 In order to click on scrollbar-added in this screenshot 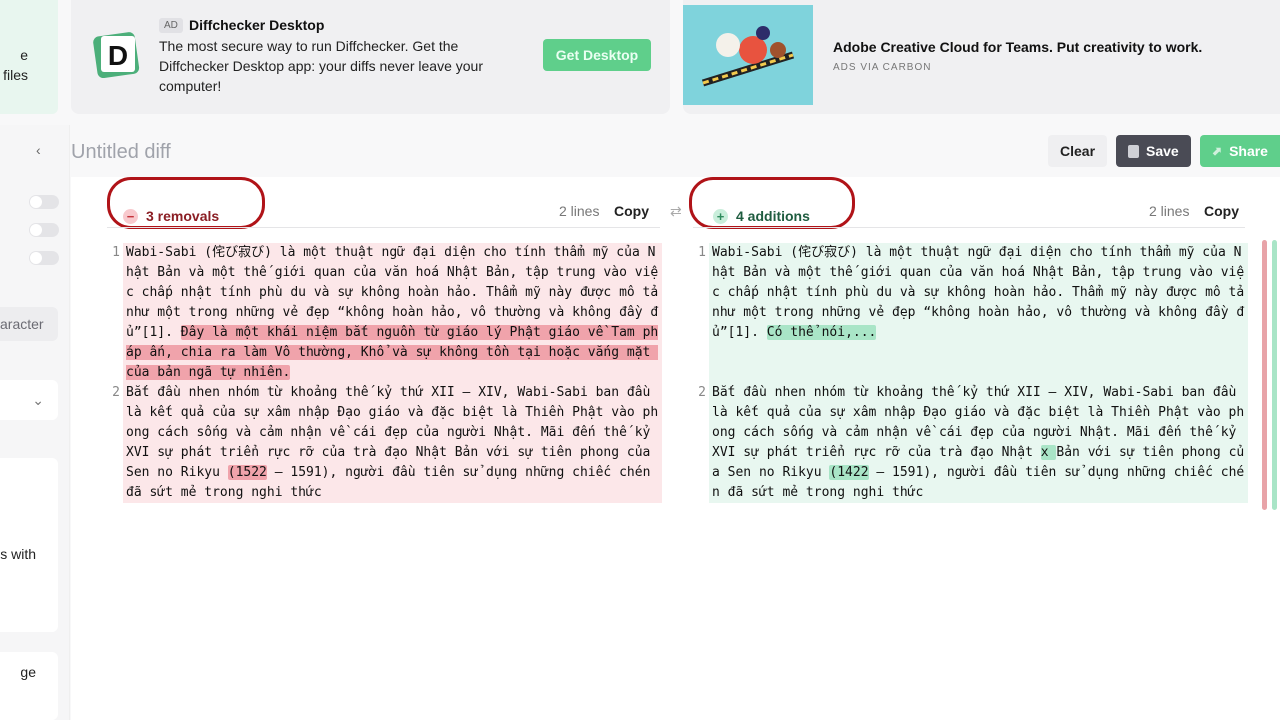, I will do `click(1274, 375)`.